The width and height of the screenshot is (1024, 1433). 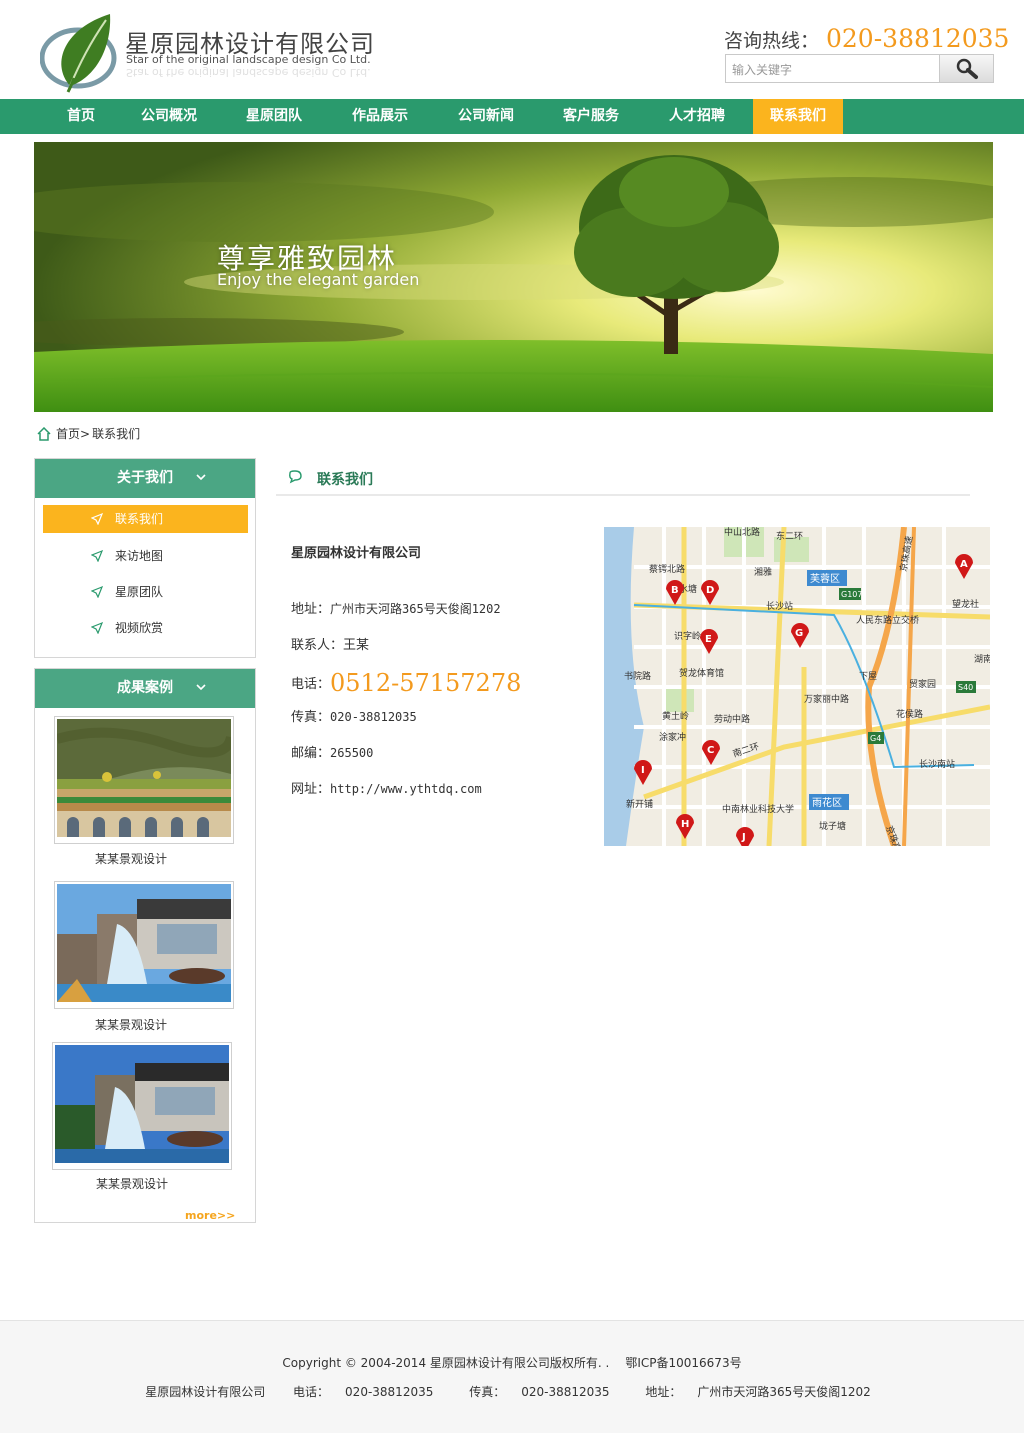 I want to click on sidebar-about-header: 关于我们, so click(x=145, y=478).